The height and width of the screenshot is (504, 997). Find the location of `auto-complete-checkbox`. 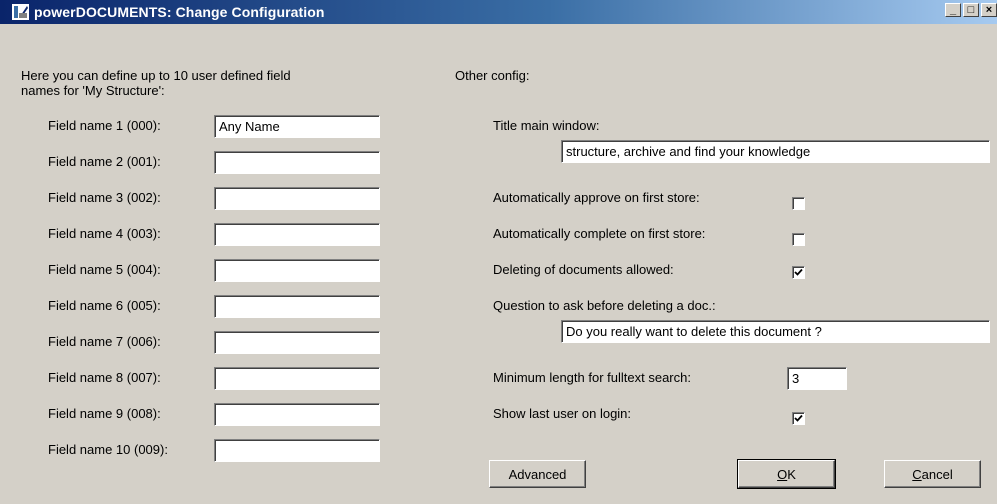

auto-complete-checkbox is located at coordinates (798, 239).